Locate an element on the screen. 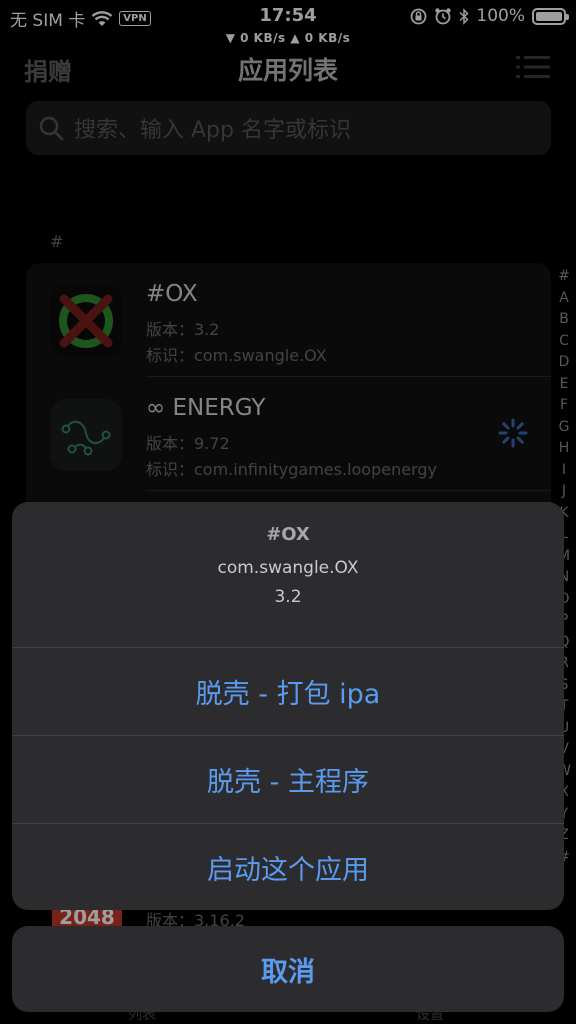 This screenshot has width=576, height=1024. action-sheet-header: #OX com.swangle.OX 3.2 is located at coordinates (288, 574).